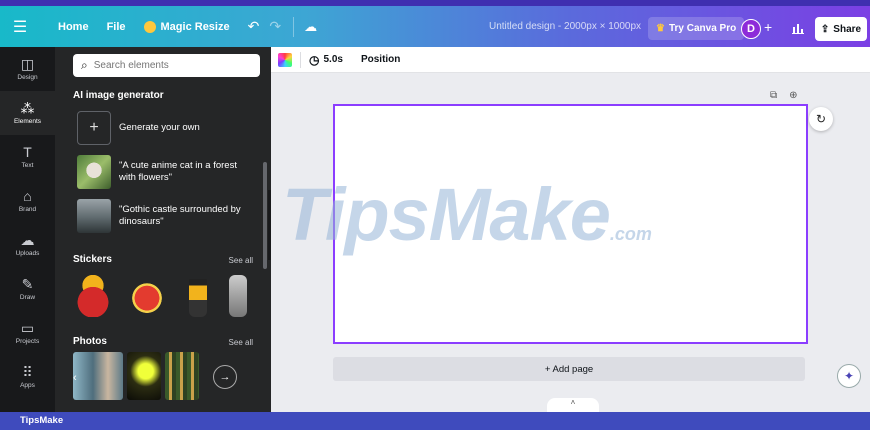 The height and width of the screenshot is (430, 870). Describe the element at coordinates (821, 119) in the screenshot. I see `refresh-icon: ↻` at that location.